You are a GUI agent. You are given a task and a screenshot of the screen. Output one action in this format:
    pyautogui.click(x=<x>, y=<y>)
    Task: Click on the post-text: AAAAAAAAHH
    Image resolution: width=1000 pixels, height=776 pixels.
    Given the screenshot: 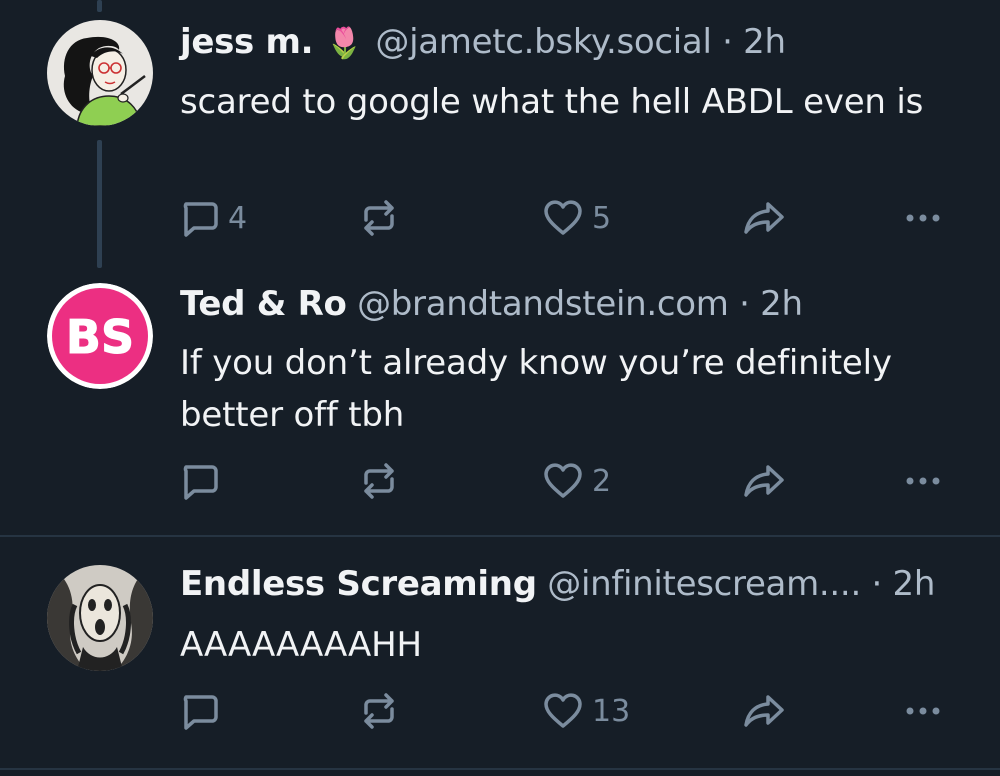 What is the action you would take?
    pyautogui.click(x=301, y=645)
    